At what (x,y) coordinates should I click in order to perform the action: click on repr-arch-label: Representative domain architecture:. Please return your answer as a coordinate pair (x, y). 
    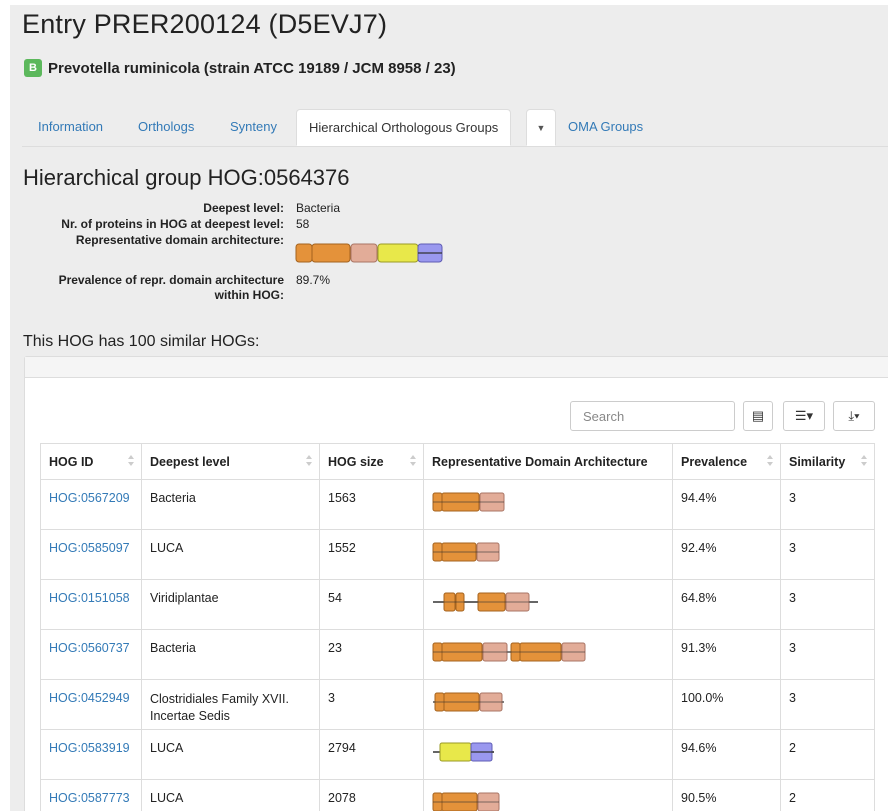
    Looking at the image, I should click on (179, 240).